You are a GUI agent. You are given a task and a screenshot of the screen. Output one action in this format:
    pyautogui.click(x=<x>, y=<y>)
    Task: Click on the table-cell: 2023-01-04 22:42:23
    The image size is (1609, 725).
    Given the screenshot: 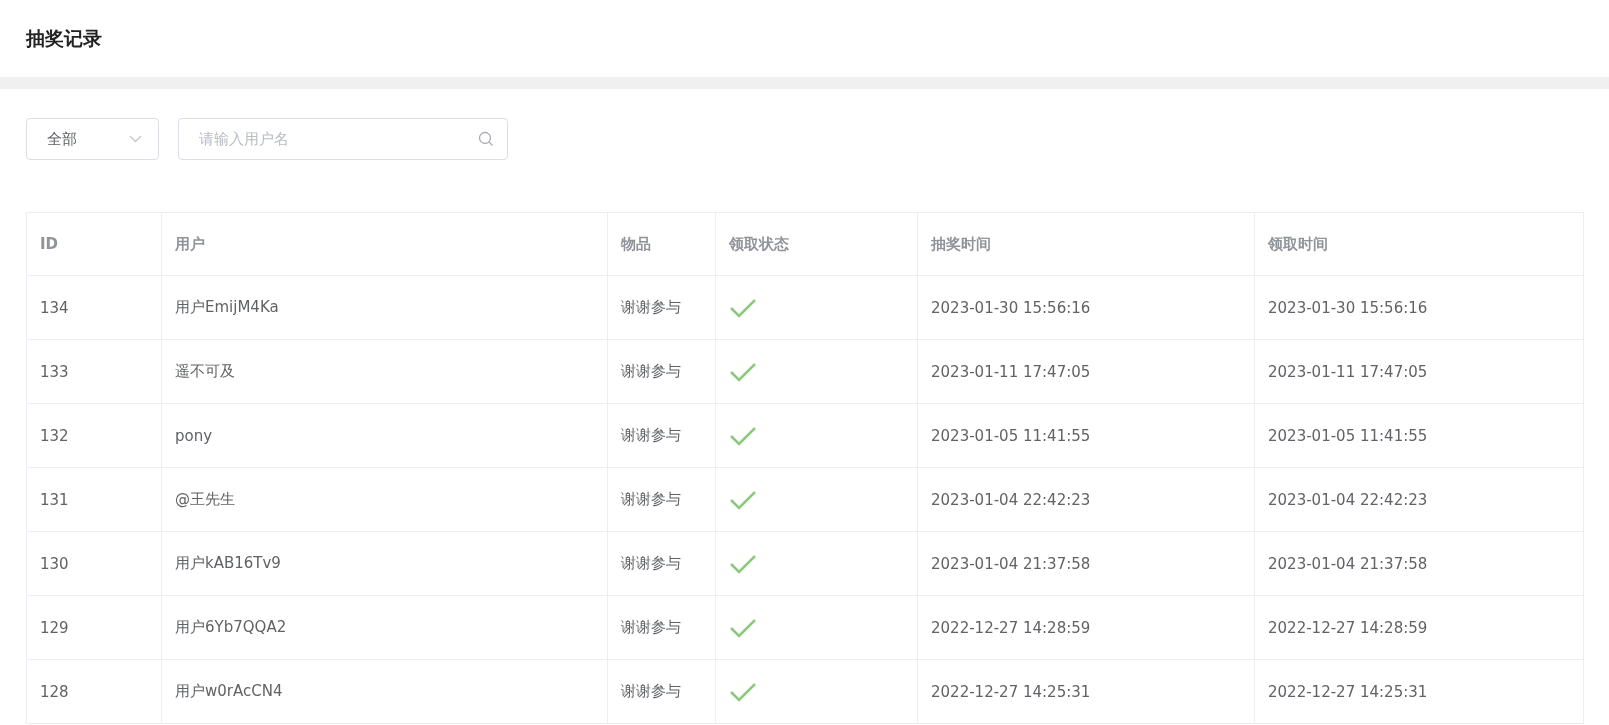 What is the action you would take?
    pyautogui.click(x=1086, y=499)
    